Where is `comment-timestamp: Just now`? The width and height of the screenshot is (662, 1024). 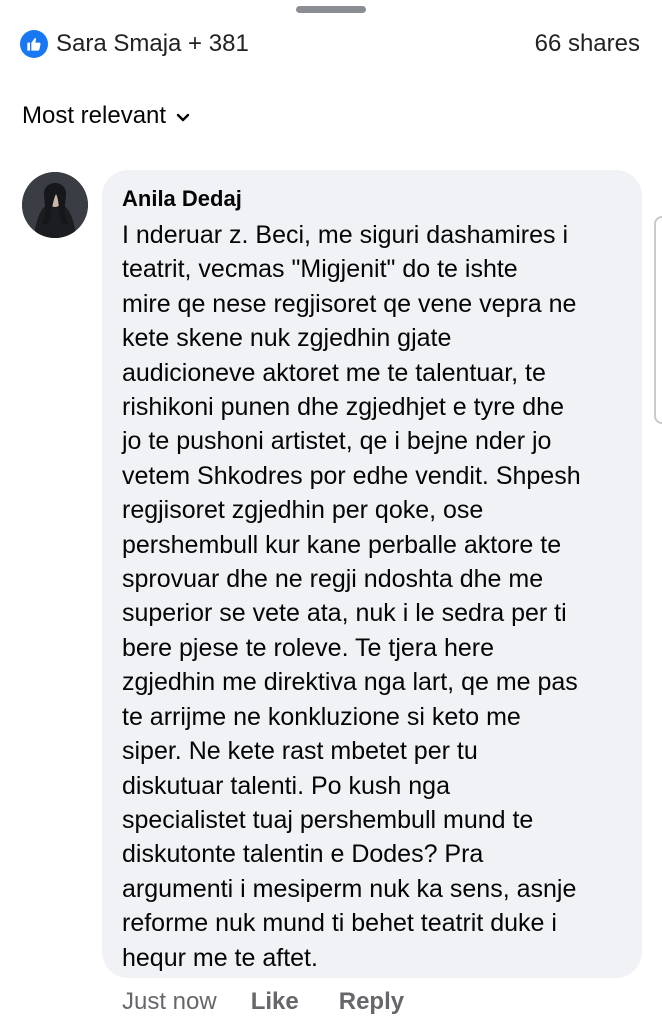
comment-timestamp: Just now is located at coordinates (169, 1001).